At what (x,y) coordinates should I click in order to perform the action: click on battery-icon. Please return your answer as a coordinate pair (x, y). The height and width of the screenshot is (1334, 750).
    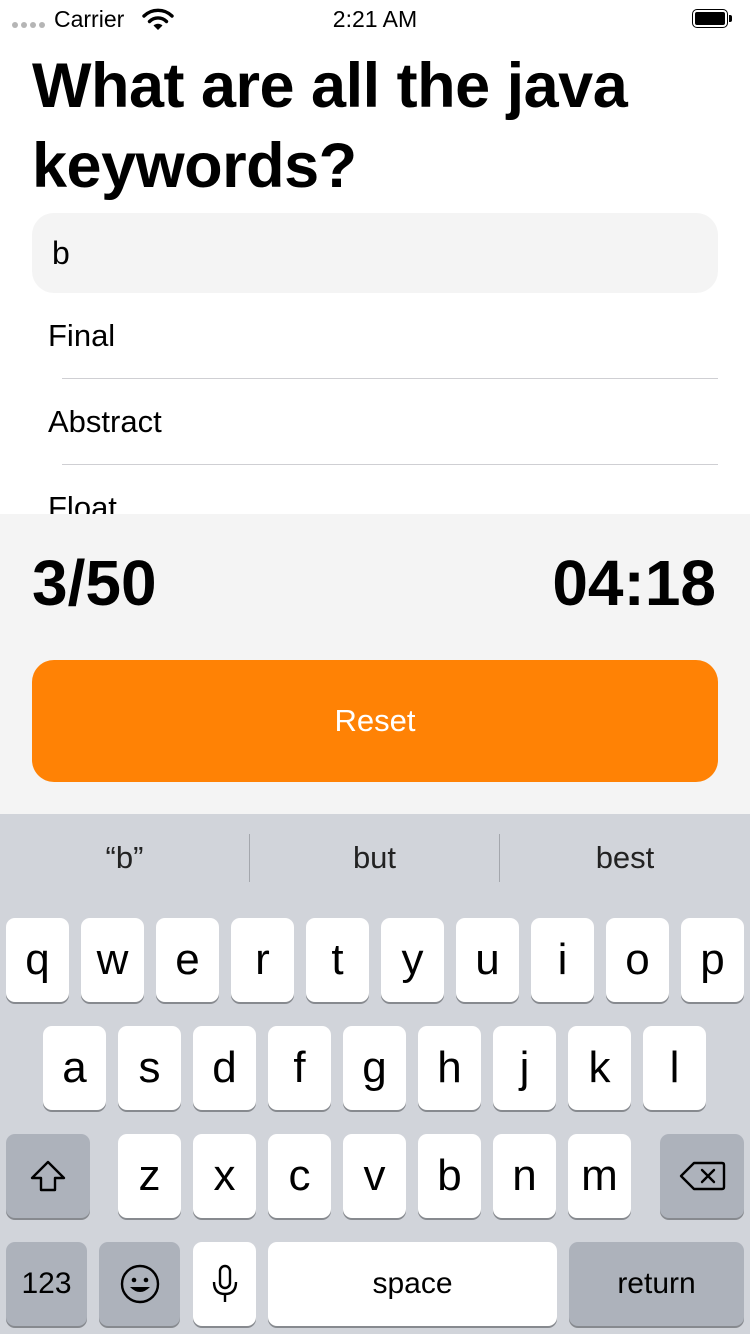
    Looking at the image, I should click on (713, 19).